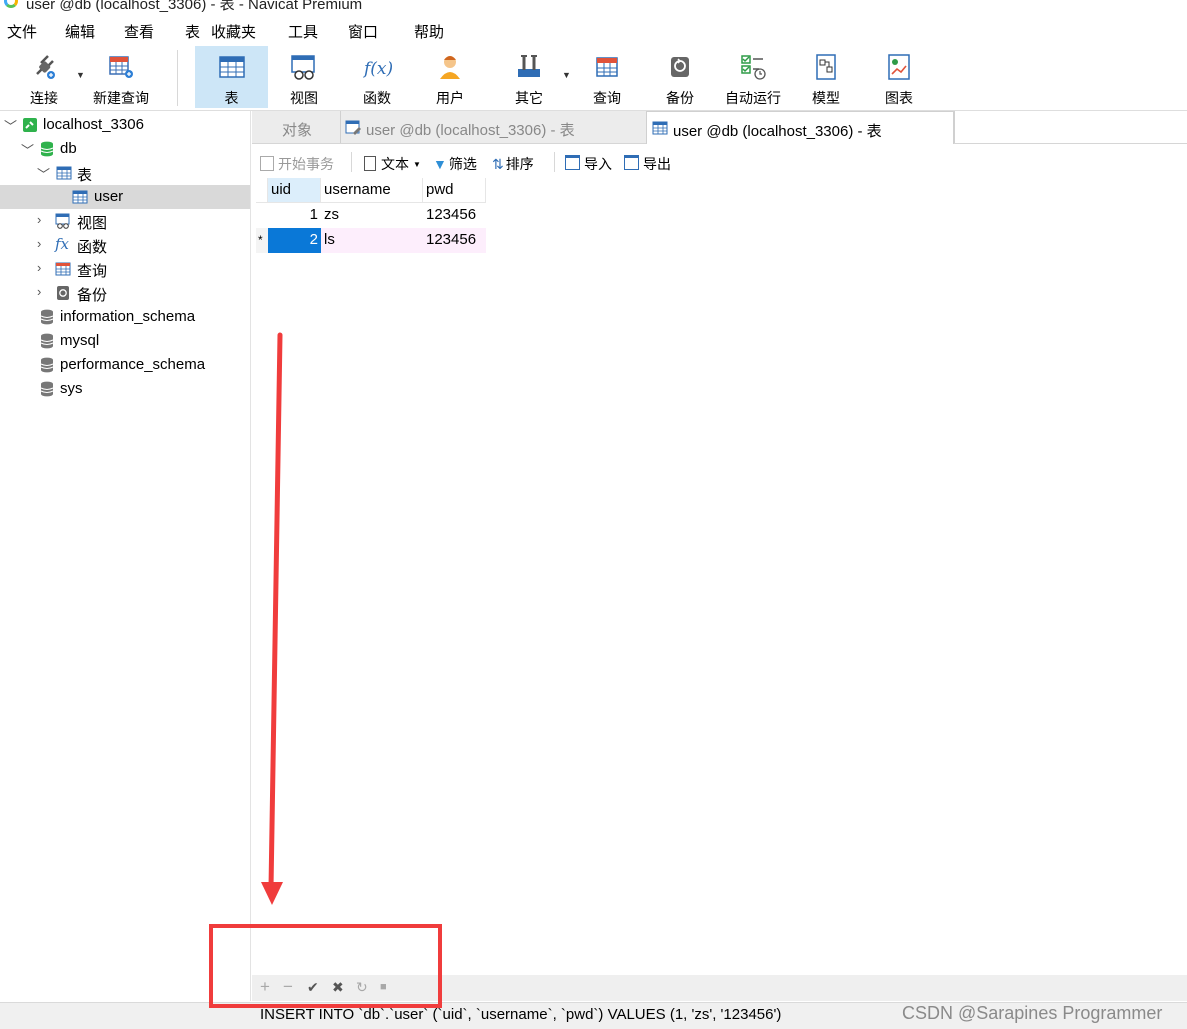 Image resolution: width=1187 pixels, height=1029 pixels. I want to click on tree-database-information-schema: information_schema, so click(125, 317).